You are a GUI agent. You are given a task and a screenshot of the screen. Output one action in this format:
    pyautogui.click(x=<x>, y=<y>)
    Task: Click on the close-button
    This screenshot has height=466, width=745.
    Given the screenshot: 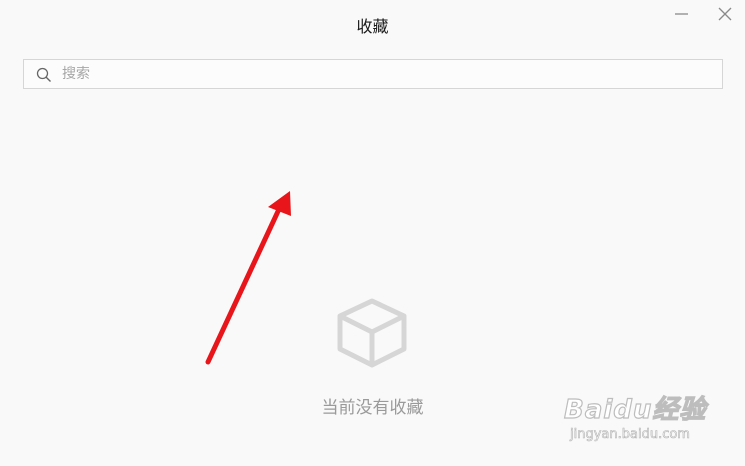 What is the action you would take?
    pyautogui.click(x=725, y=14)
    